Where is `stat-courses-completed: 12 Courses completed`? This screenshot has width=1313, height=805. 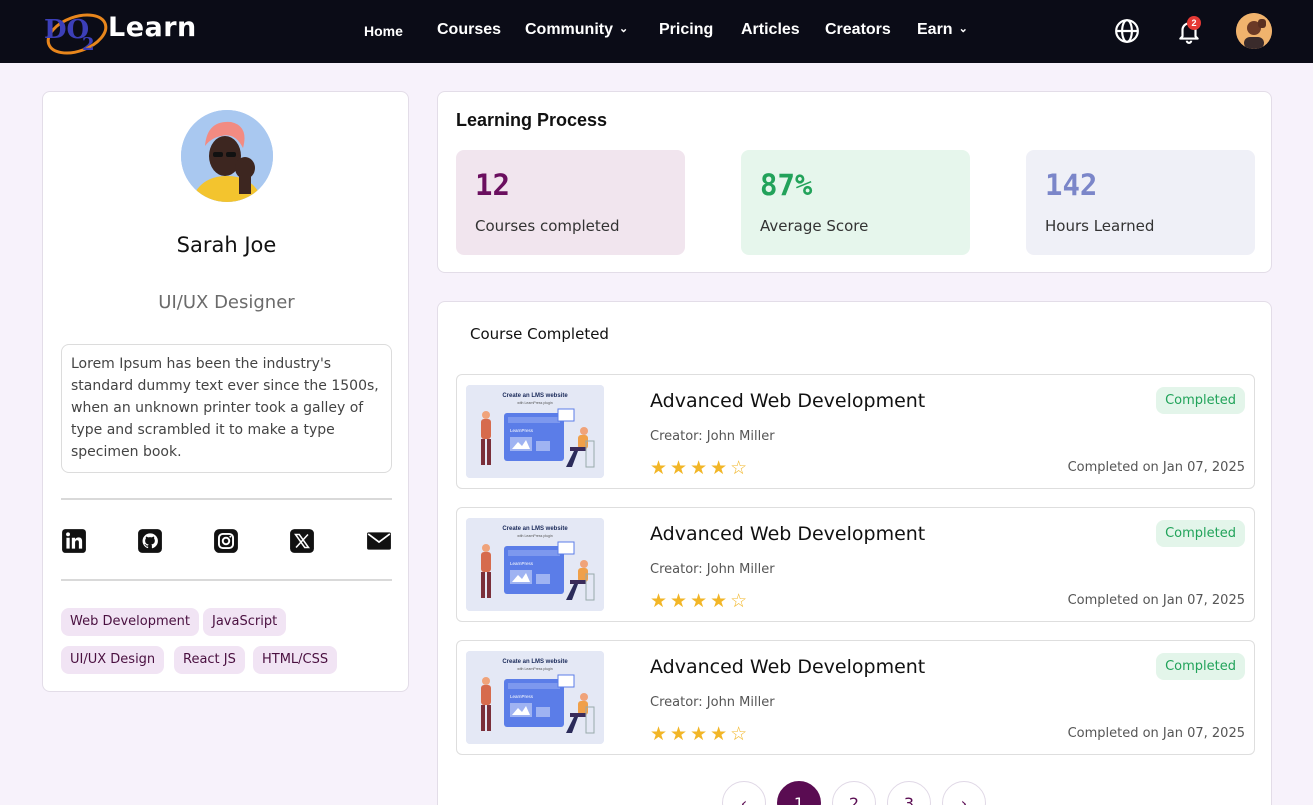
stat-courses-completed: 12 Courses completed is located at coordinates (570, 202).